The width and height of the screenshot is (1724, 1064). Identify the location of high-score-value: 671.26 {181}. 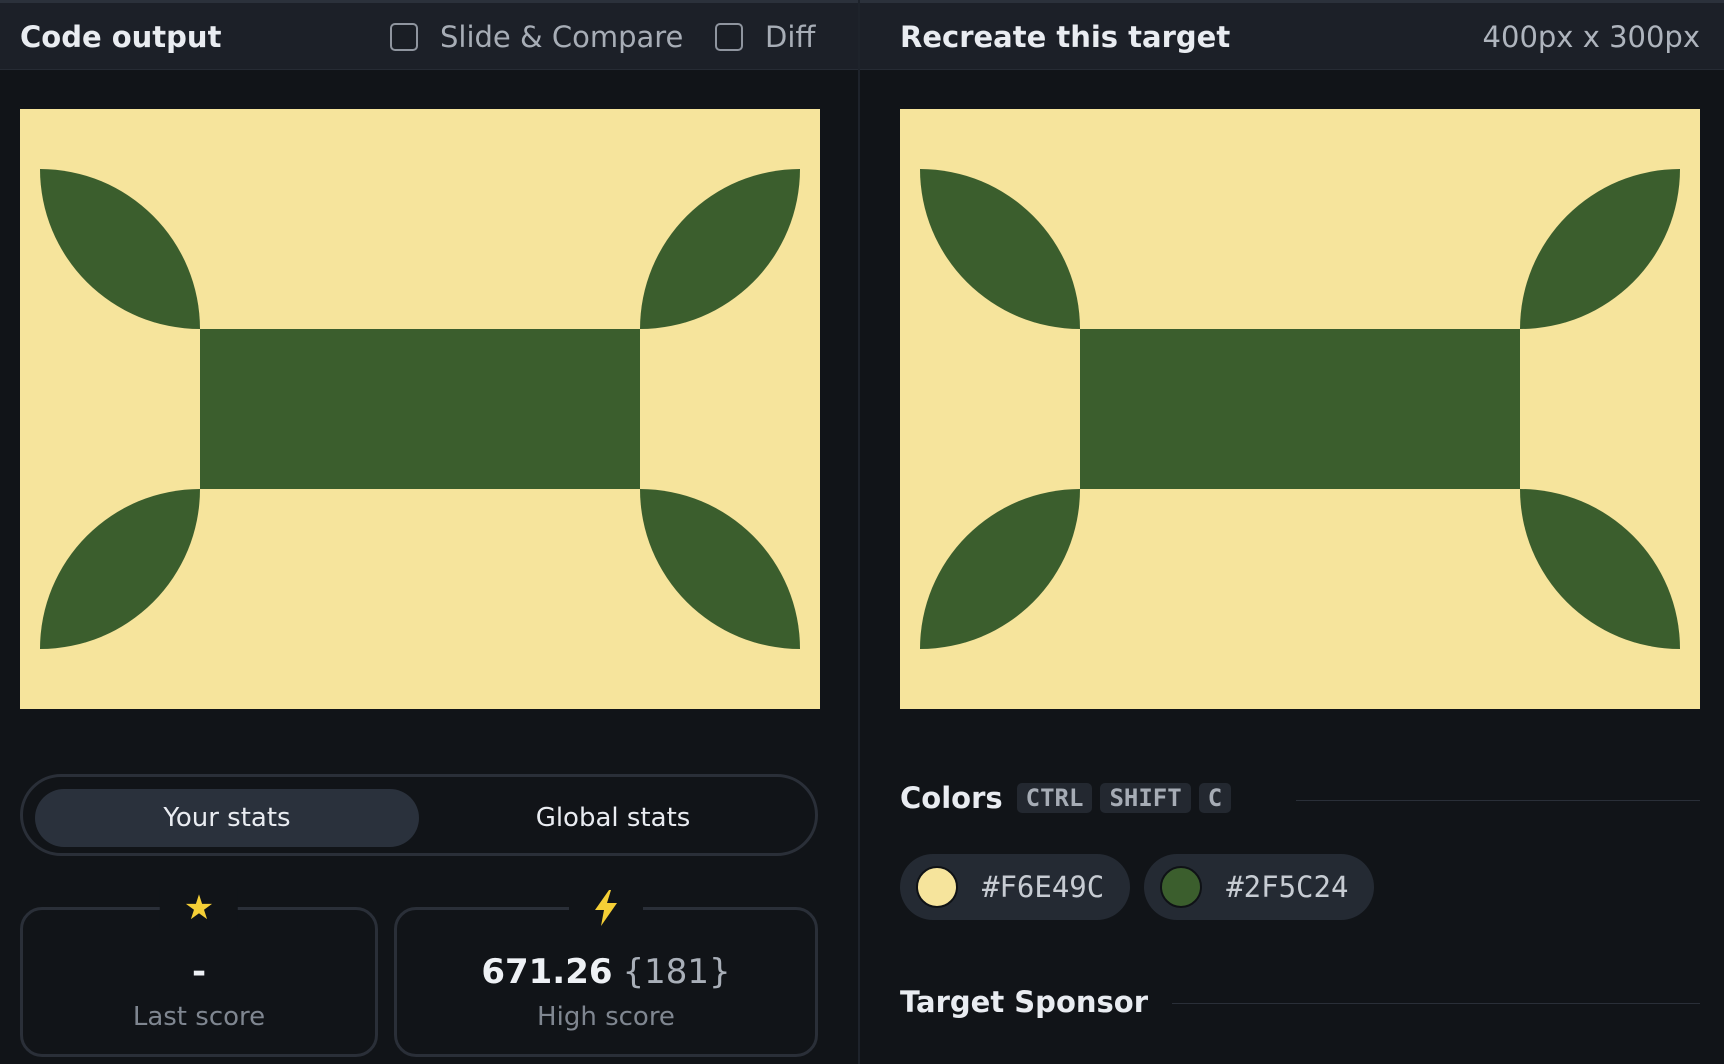
(606, 972).